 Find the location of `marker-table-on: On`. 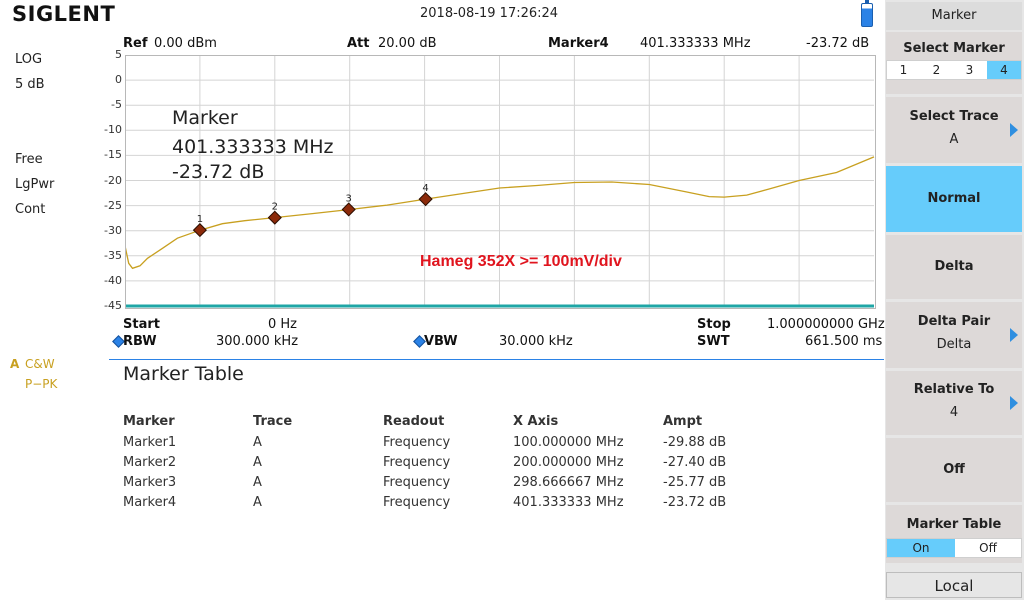

marker-table-on: On is located at coordinates (921, 548).